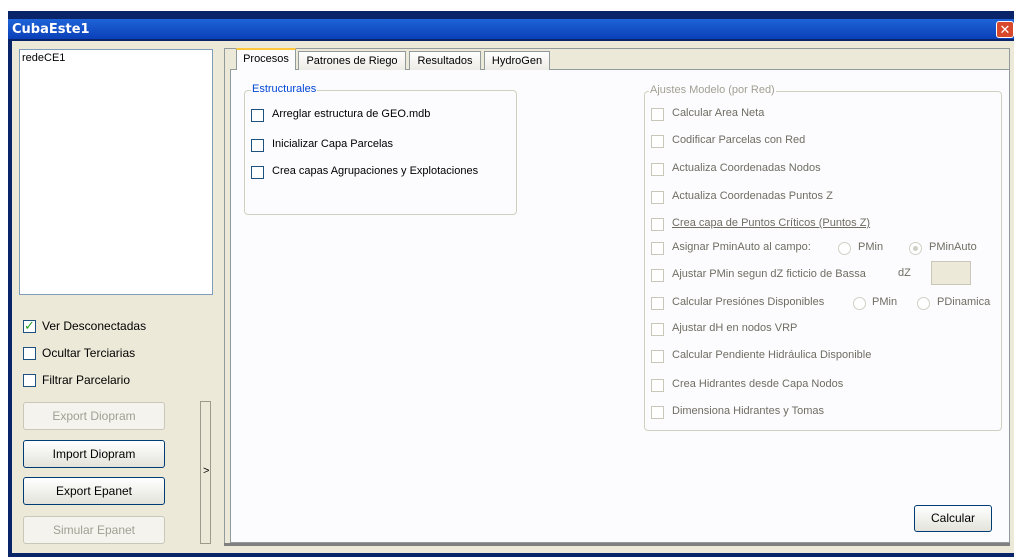 The image size is (1014, 557). What do you see at coordinates (375, 171) in the screenshot?
I see `crea-capas-agrupaciones-label: Crea capas Agrupaciones y Explotaciones` at bounding box center [375, 171].